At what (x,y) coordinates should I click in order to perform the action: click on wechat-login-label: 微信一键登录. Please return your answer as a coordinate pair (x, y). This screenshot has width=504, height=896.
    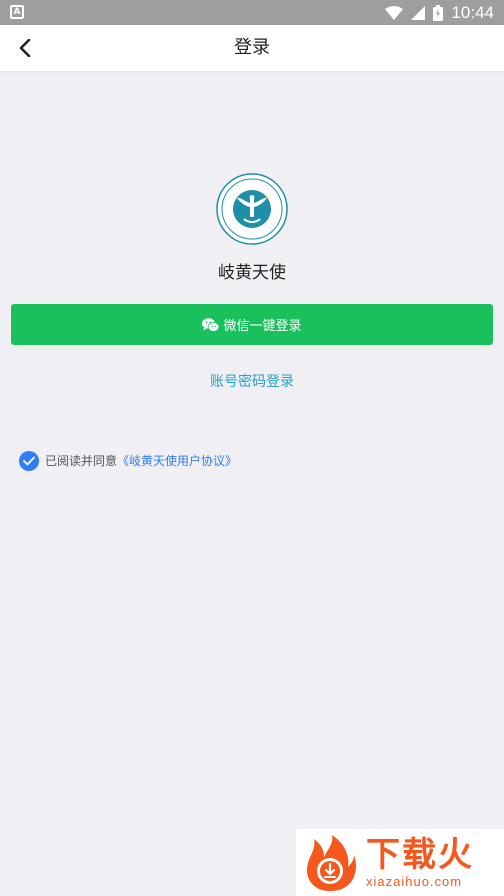
    Looking at the image, I should click on (262, 326).